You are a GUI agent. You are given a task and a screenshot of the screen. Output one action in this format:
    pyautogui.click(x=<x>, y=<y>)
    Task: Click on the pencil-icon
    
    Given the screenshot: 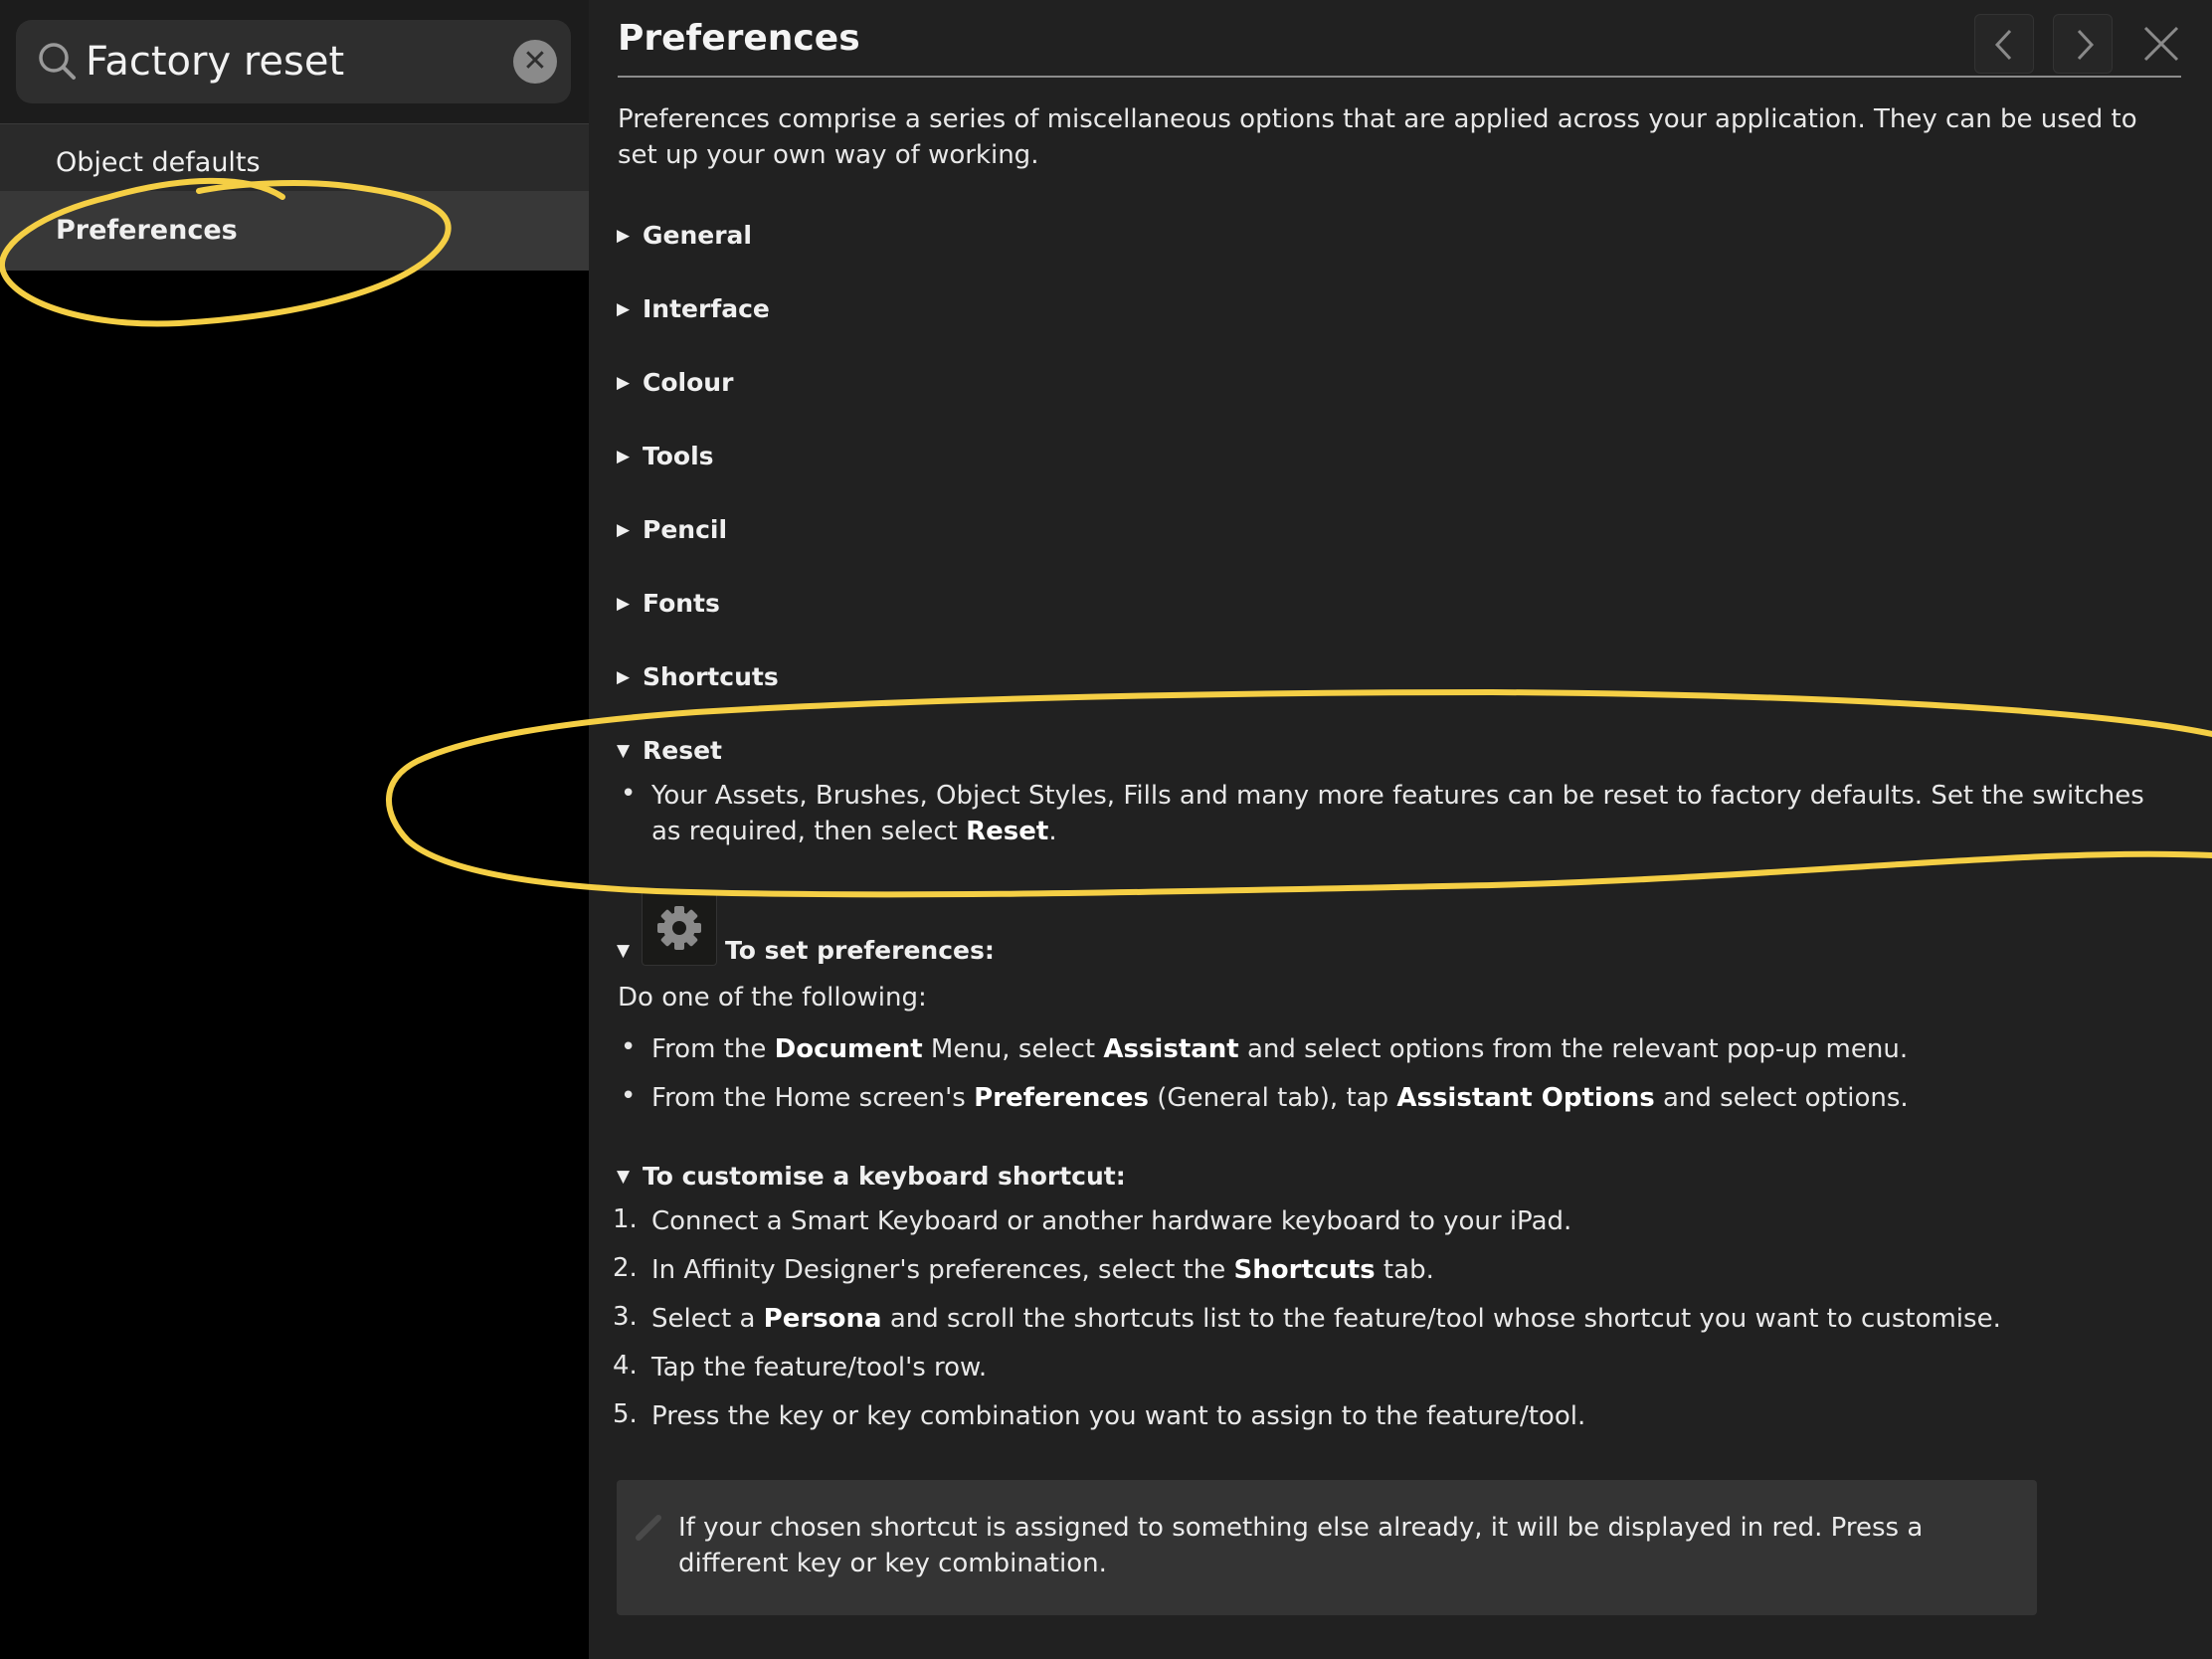 What is the action you would take?
    pyautogui.click(x=648, y=1528)
    